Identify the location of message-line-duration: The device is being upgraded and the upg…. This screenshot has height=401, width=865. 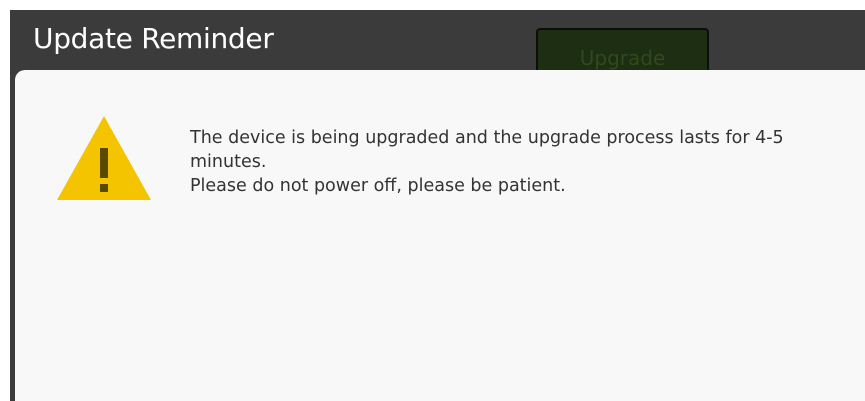
(487, 150).